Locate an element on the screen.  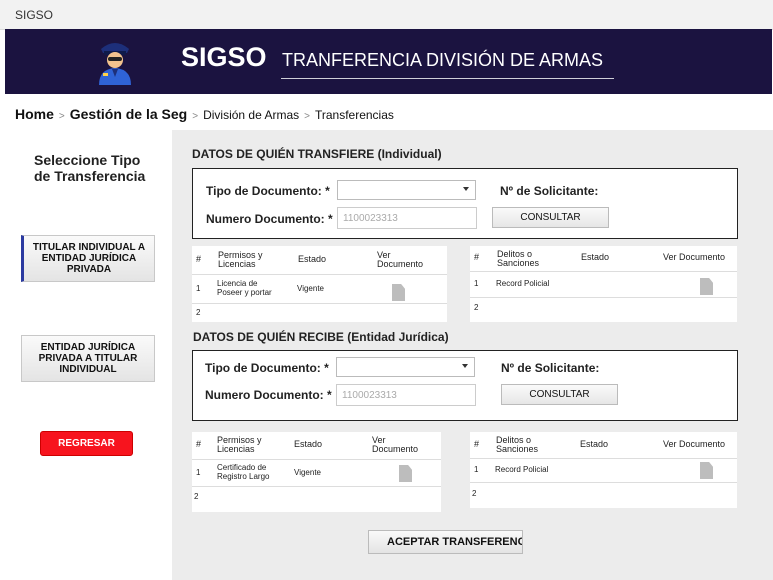
breadcrumb-home: Home is located at coordinates (34, 114).